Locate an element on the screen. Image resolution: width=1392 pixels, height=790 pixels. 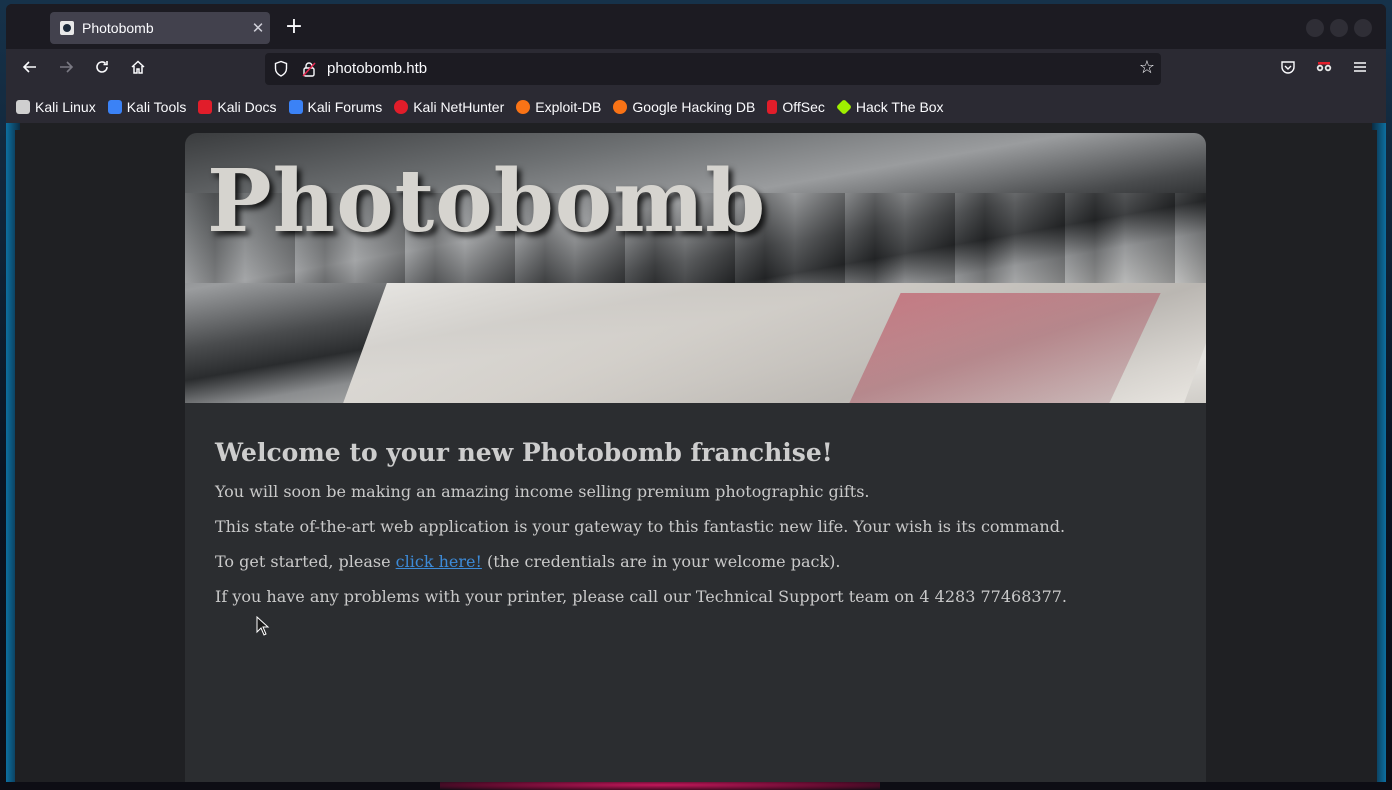
reload-button is located at coordinates (102, 70).